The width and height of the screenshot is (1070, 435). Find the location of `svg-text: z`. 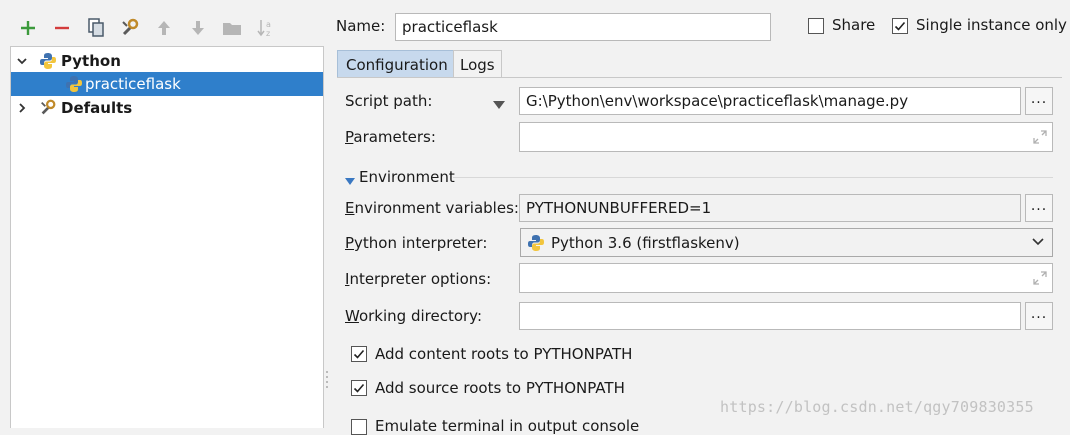

svg-text: z is located at coordinates (268, 33).